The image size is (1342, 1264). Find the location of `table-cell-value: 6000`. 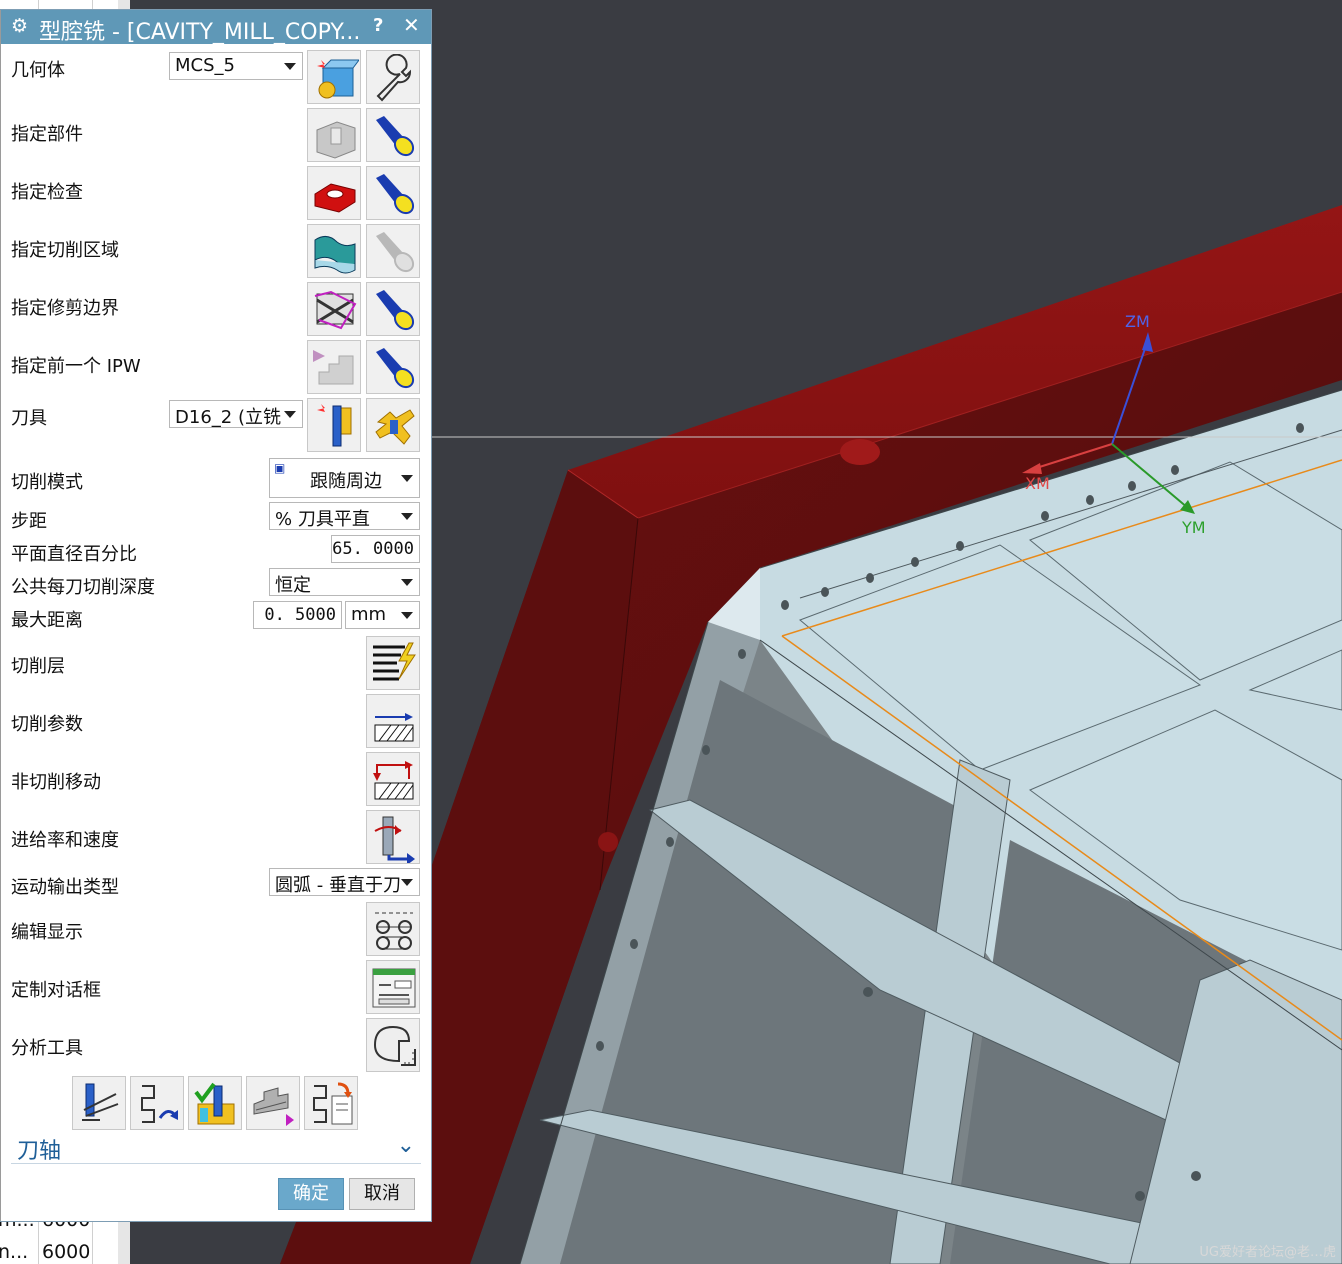

table-cell-value: 6000 is located at coordinates (66, 1252).